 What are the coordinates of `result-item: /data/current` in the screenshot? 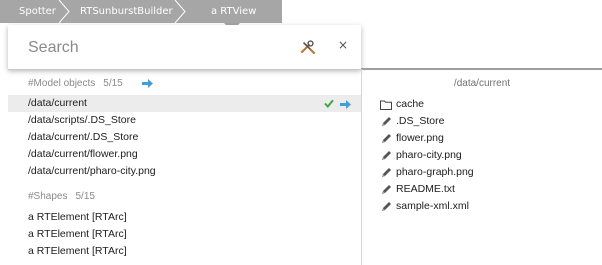 It's located at (184, 103).